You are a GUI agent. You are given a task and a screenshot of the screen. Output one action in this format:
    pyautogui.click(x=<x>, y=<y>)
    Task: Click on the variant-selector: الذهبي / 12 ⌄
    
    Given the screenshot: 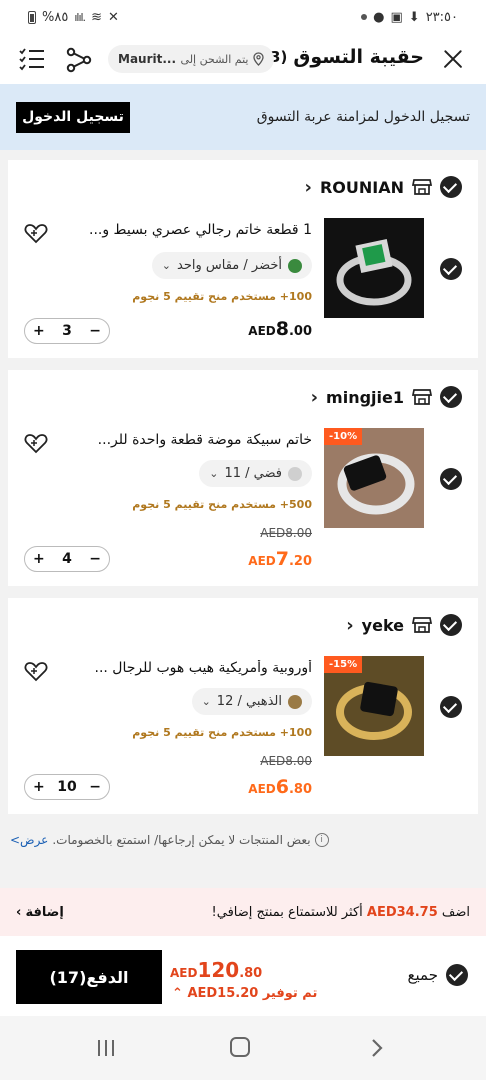 What is the action you would take?
    pyautogui.click(x=251, y=701)
    